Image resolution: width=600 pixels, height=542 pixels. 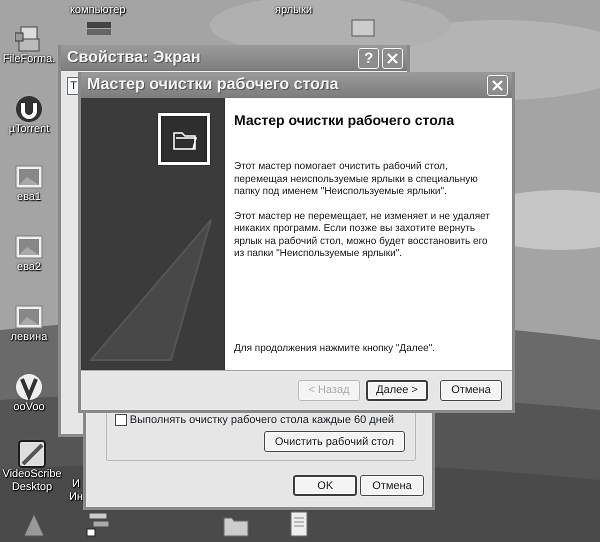 I want to click on wizard-footer-text: Для продолжения нажмите кнопку "Далее"., so click(x=335, y=349).